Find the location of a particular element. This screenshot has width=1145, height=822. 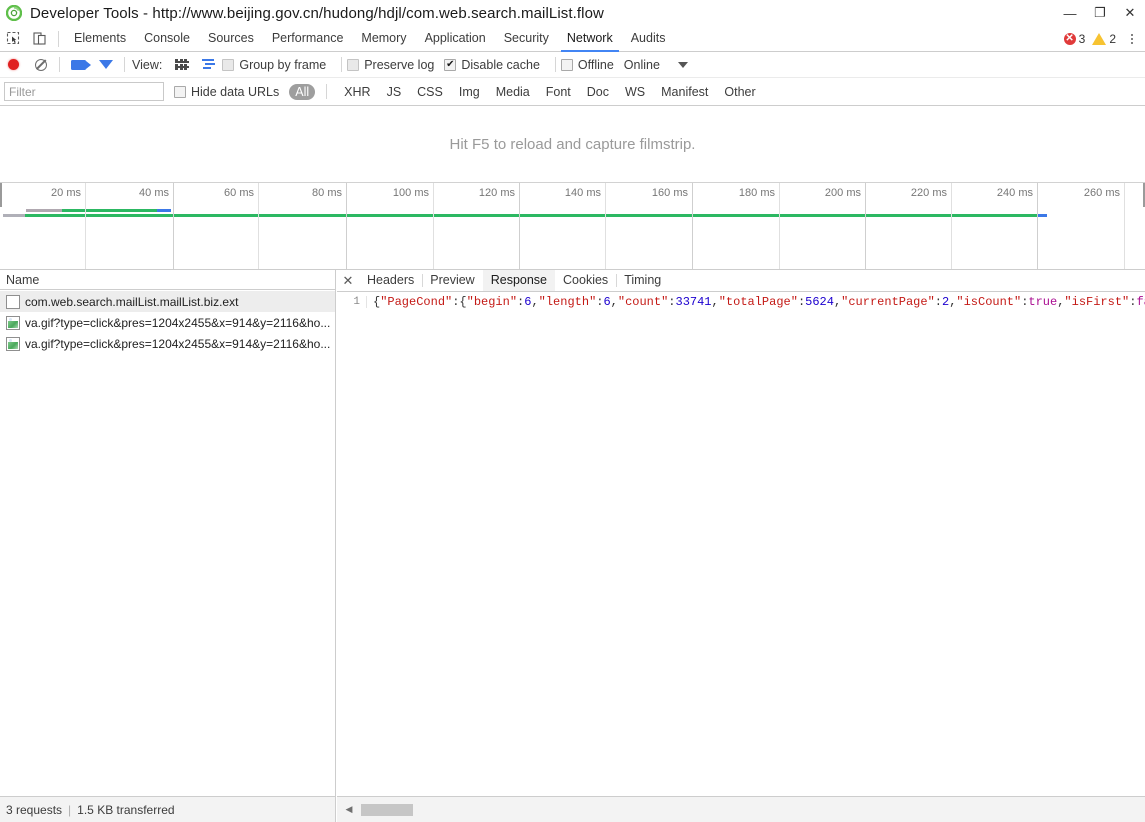

type-filter-doc: Doc is located at coordinates (598, 92).